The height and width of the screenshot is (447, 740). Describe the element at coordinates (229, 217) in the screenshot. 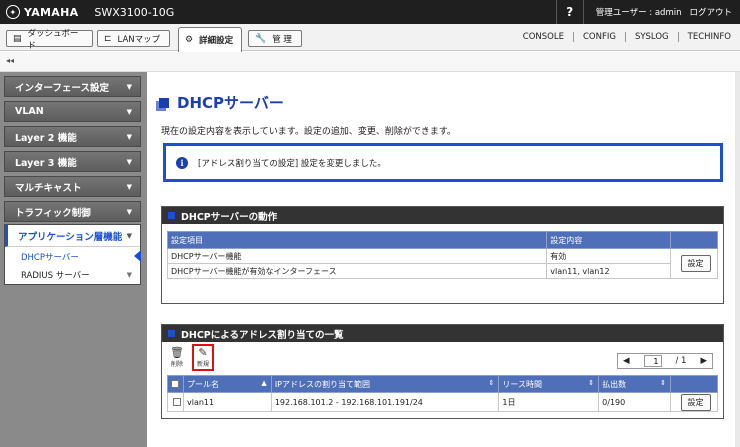

I see `section-title: DHCPサーバーの動作` at that location.